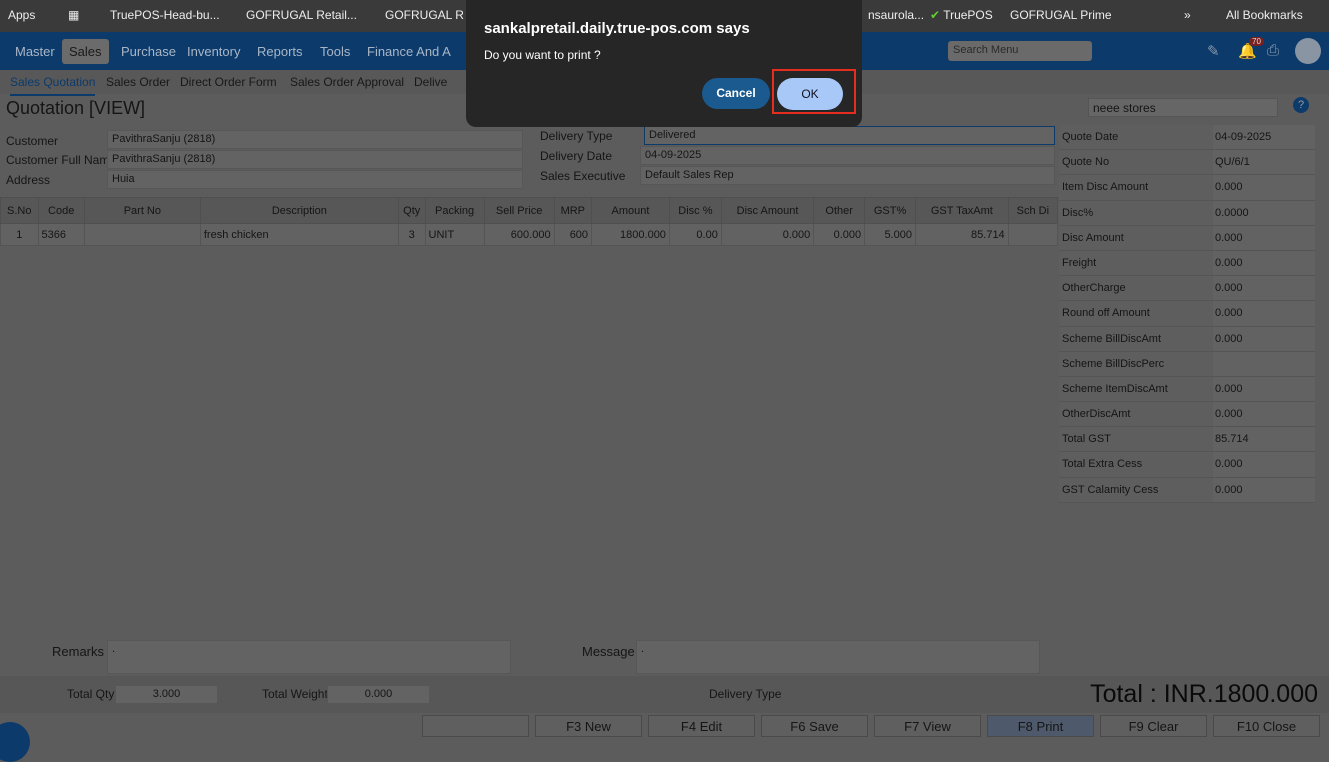  Describe the element at coordinates (213, 51) in the screenshot. I see `nav-inventory: Inventory` at that location.